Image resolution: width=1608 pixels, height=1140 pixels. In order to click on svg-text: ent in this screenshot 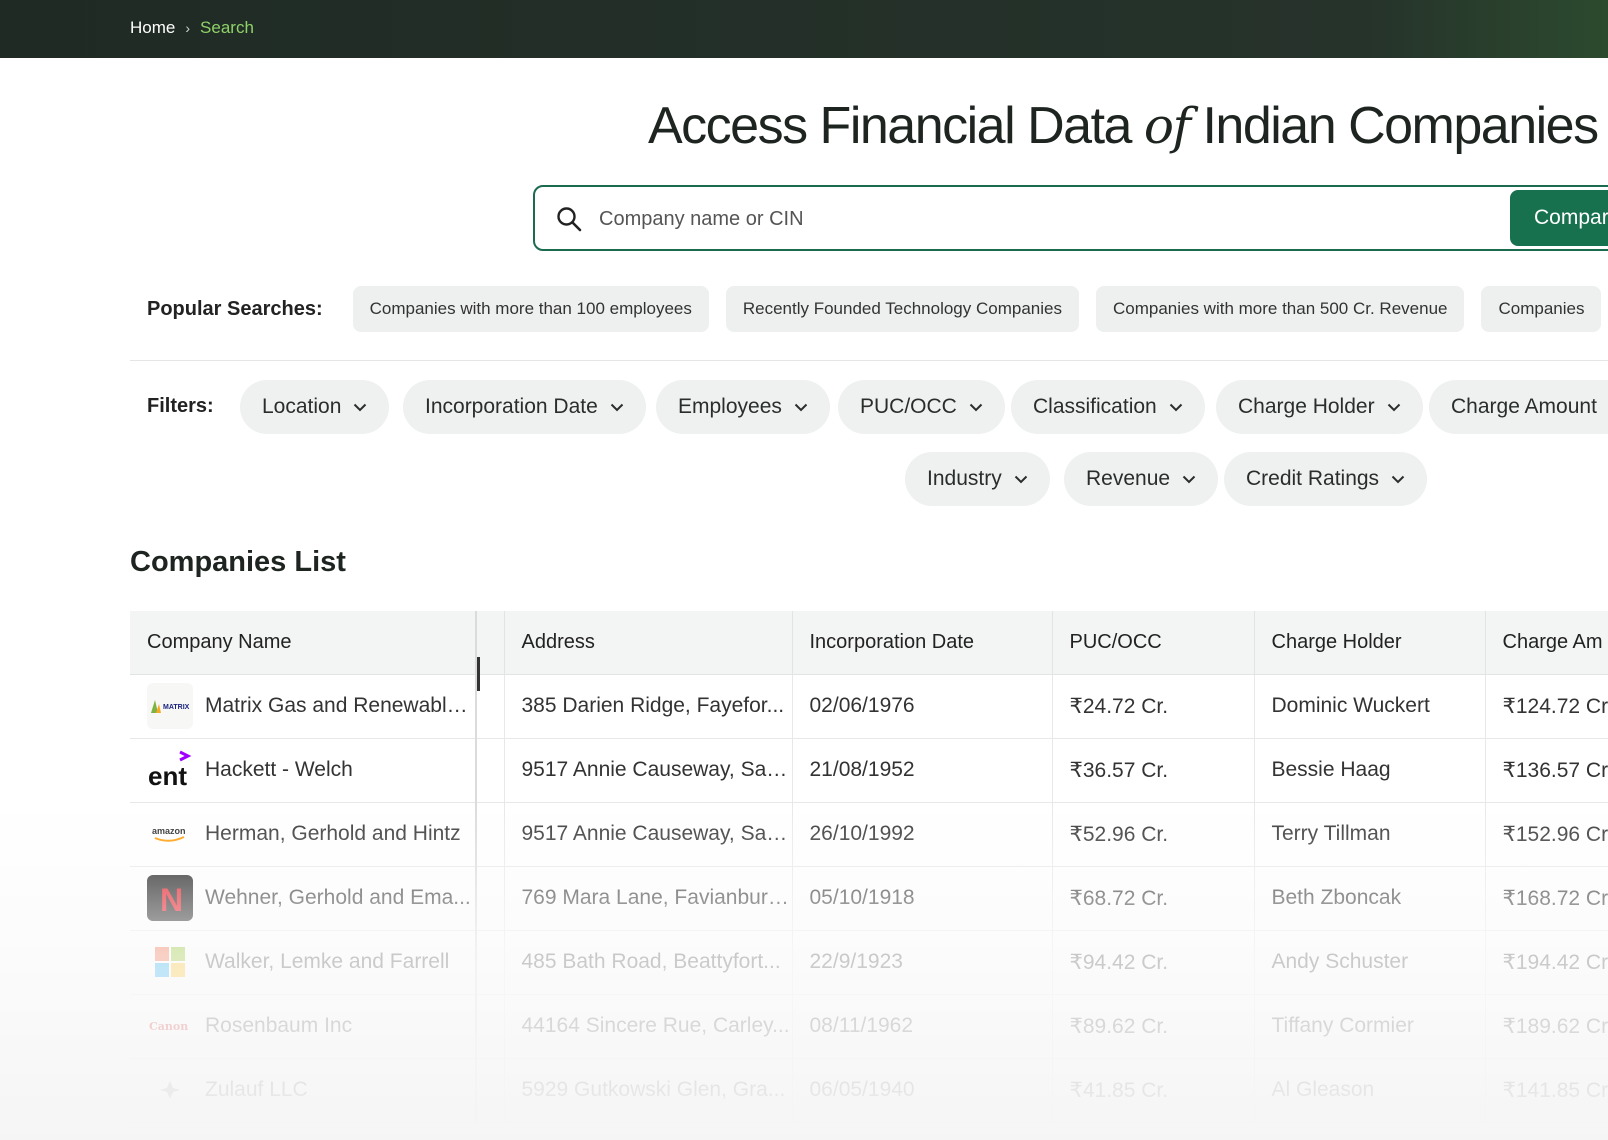, I will do `click(167, 776)`.